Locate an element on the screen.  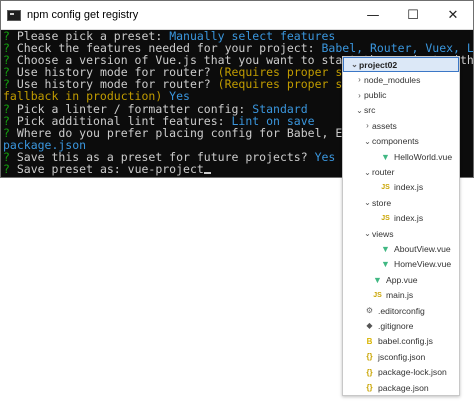
explorer-folder-item: ⌄ components is located at coordinates (401, 141).